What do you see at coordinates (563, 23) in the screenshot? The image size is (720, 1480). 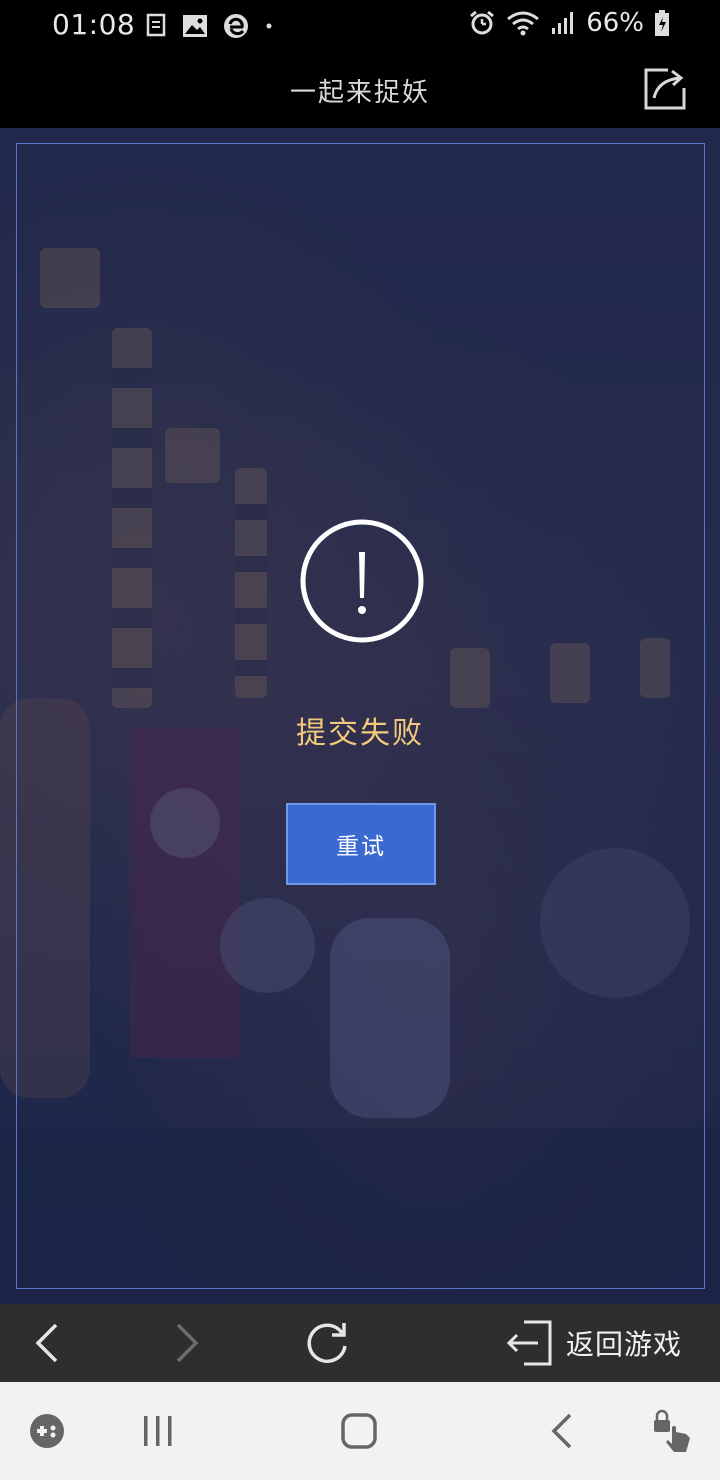 I see `signal-icon` at bounding box center [563, 23].